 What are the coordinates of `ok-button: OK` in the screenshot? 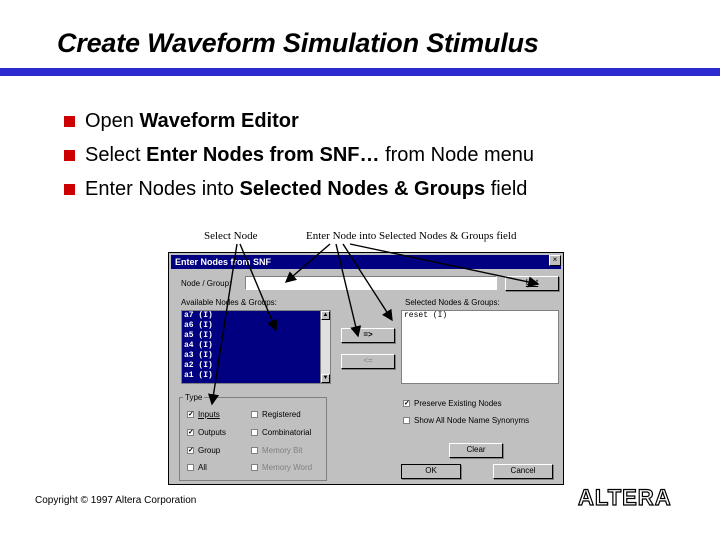 It's located at (431, 471).